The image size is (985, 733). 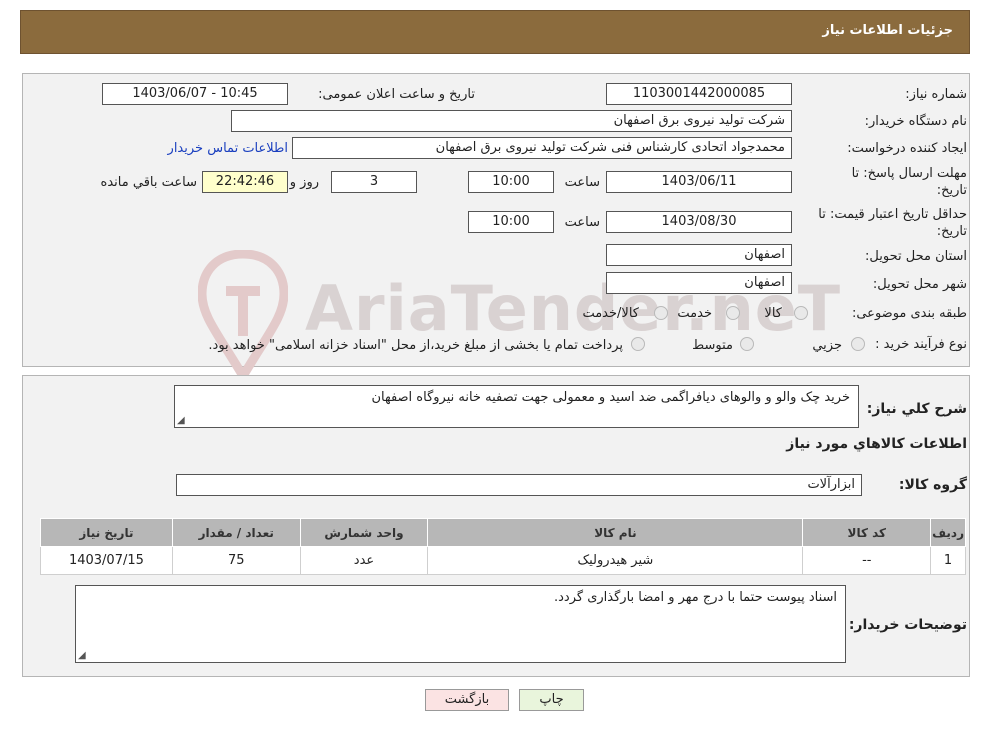 I want to click on category-goods-label: کالا, so click(x=773, y=313).